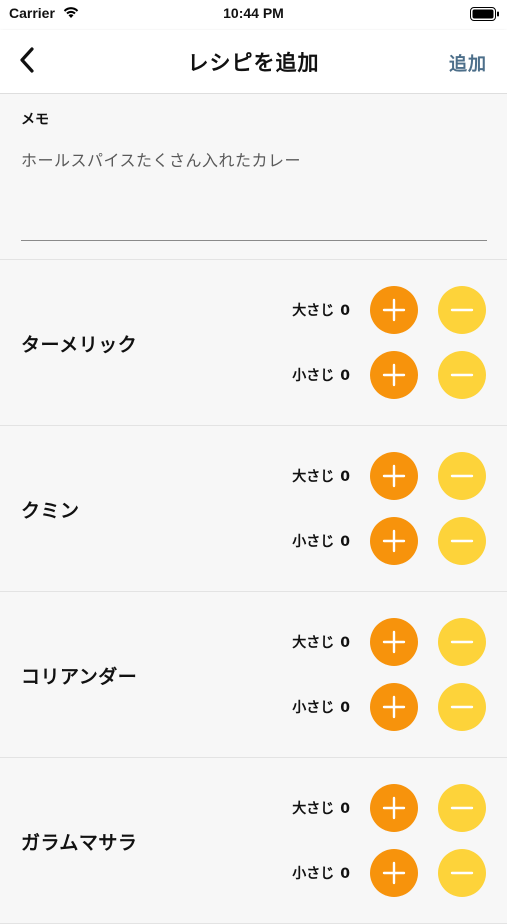 Image resolution: width=507 pixels, height=924 pixels. Describe the element at coordinates (484, 14) in the screenshot. I see `battery-icon` at that location.